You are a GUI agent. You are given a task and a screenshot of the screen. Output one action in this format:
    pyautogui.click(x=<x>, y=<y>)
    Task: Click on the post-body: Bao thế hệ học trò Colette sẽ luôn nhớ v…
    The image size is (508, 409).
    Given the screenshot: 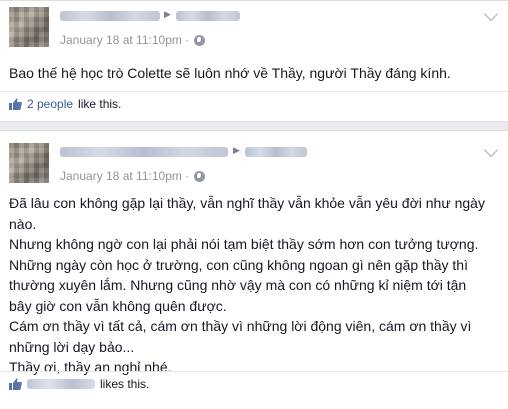 What is the action you would take?
    pyautogui.click(x=230, y=73)
    